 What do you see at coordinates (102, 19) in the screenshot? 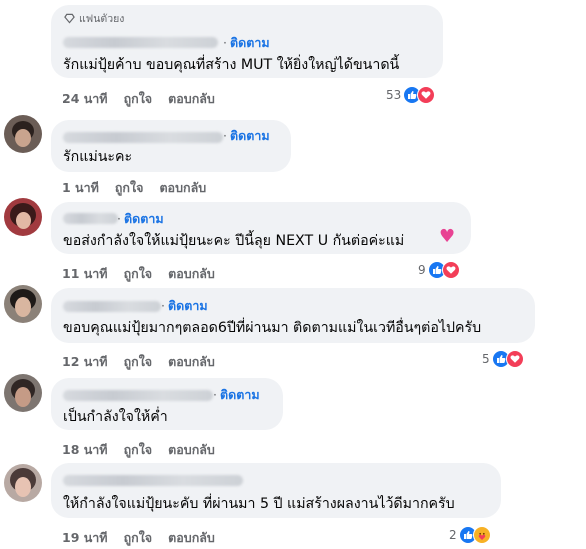
I see `fan-badge-label: แฟนตัวยง` at bounding box center [102, 19].